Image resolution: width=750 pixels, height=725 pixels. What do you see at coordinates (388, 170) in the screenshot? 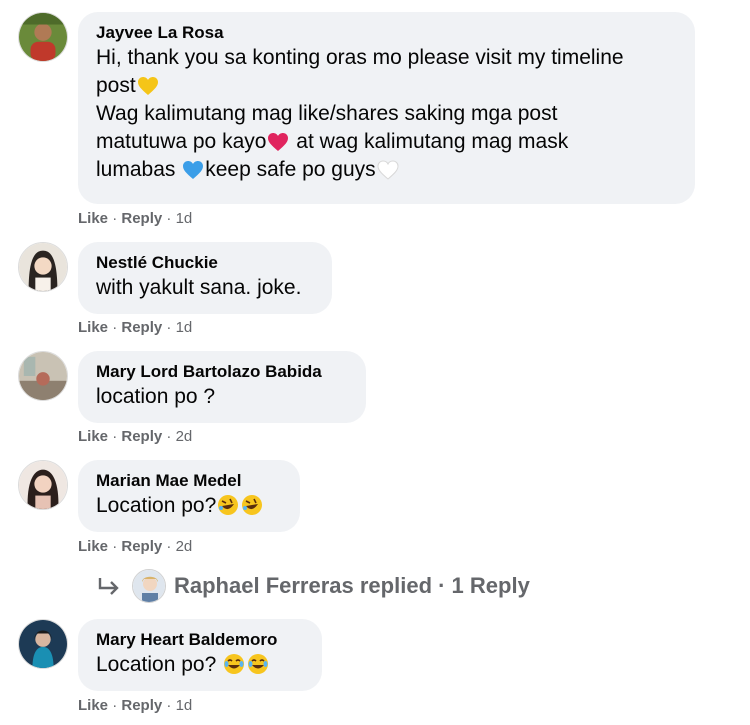
I see `white-heart-icon` at bounding box center [388, 170].